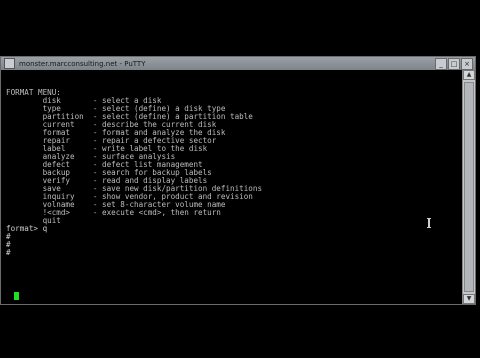 Image resolution: width=480 pixels, height=358 pixels. Describe the element at coordinates (9, 63) in the screenshot. I see `putty-icon` at that location.